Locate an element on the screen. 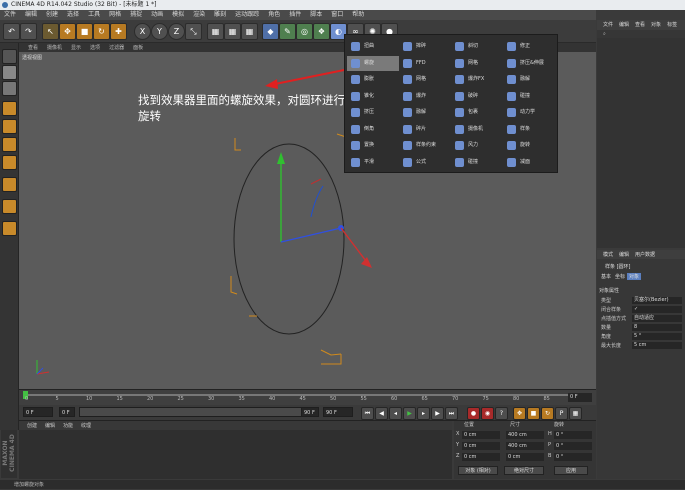 This screenshot has width=685, height=490. circle-spline is located at coordinates (289, 239).